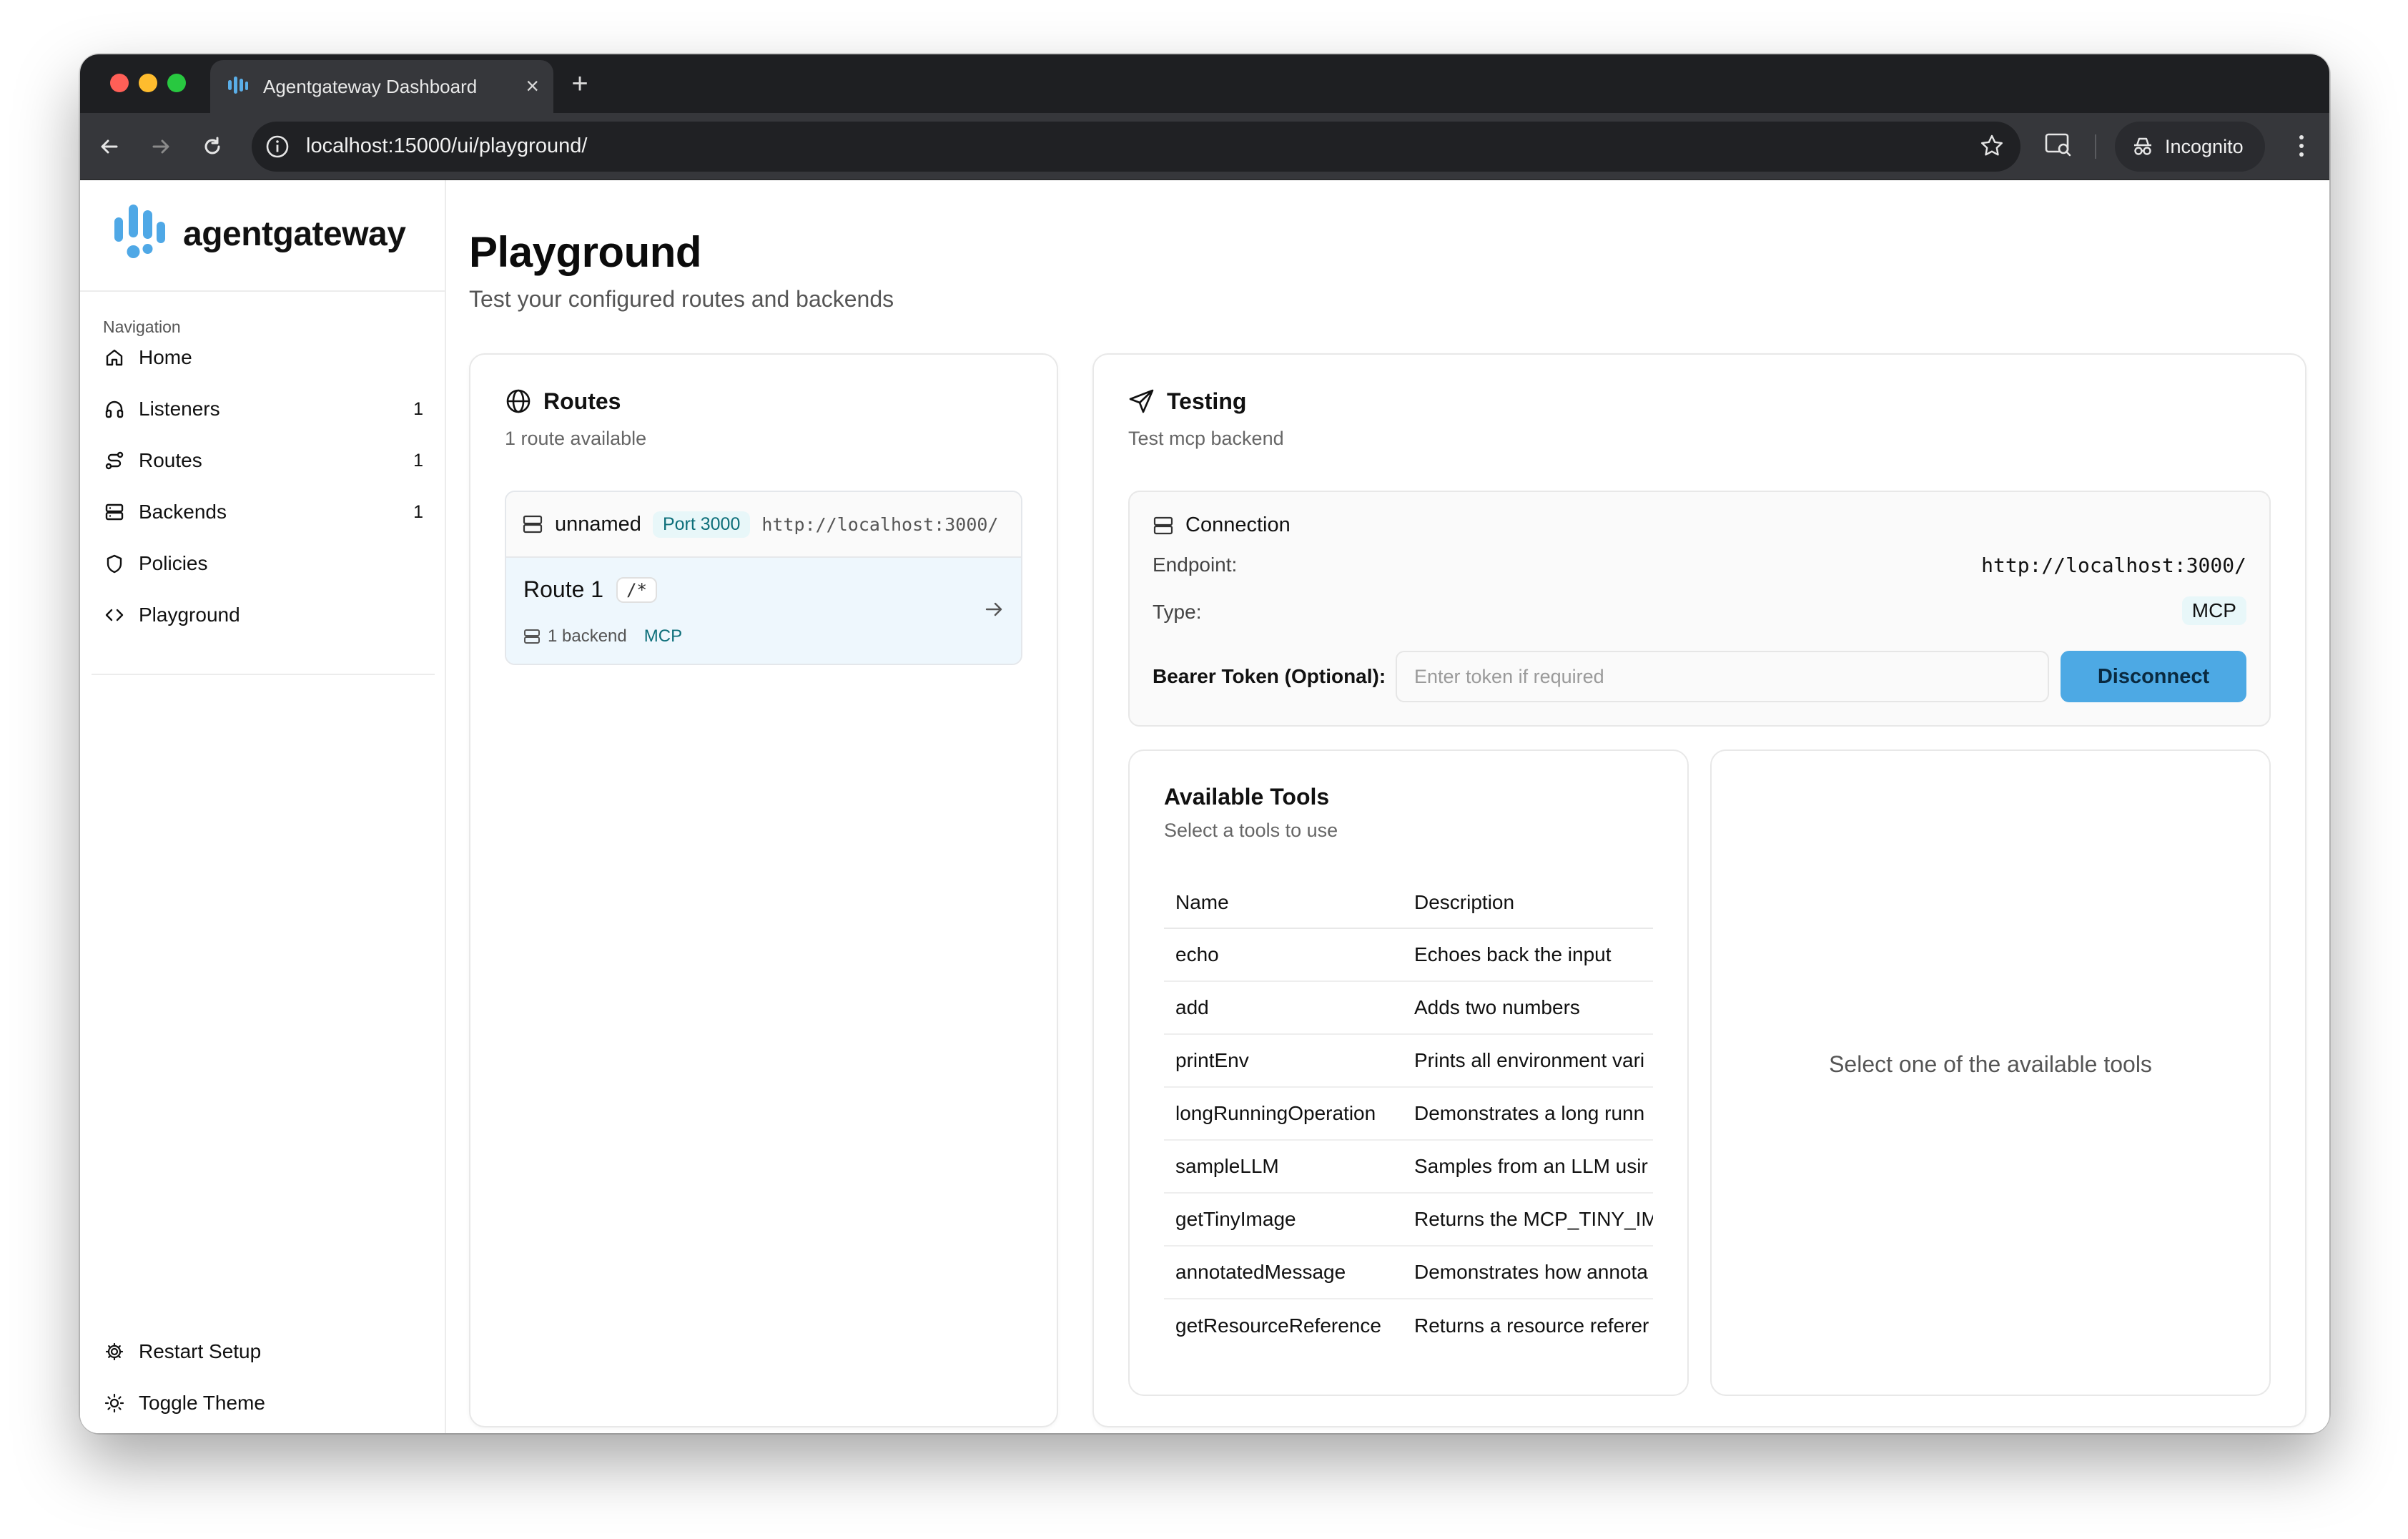 This screenshot has width=2408, height=1539. I want to click on tool-name: echo, so click(1283, 955).